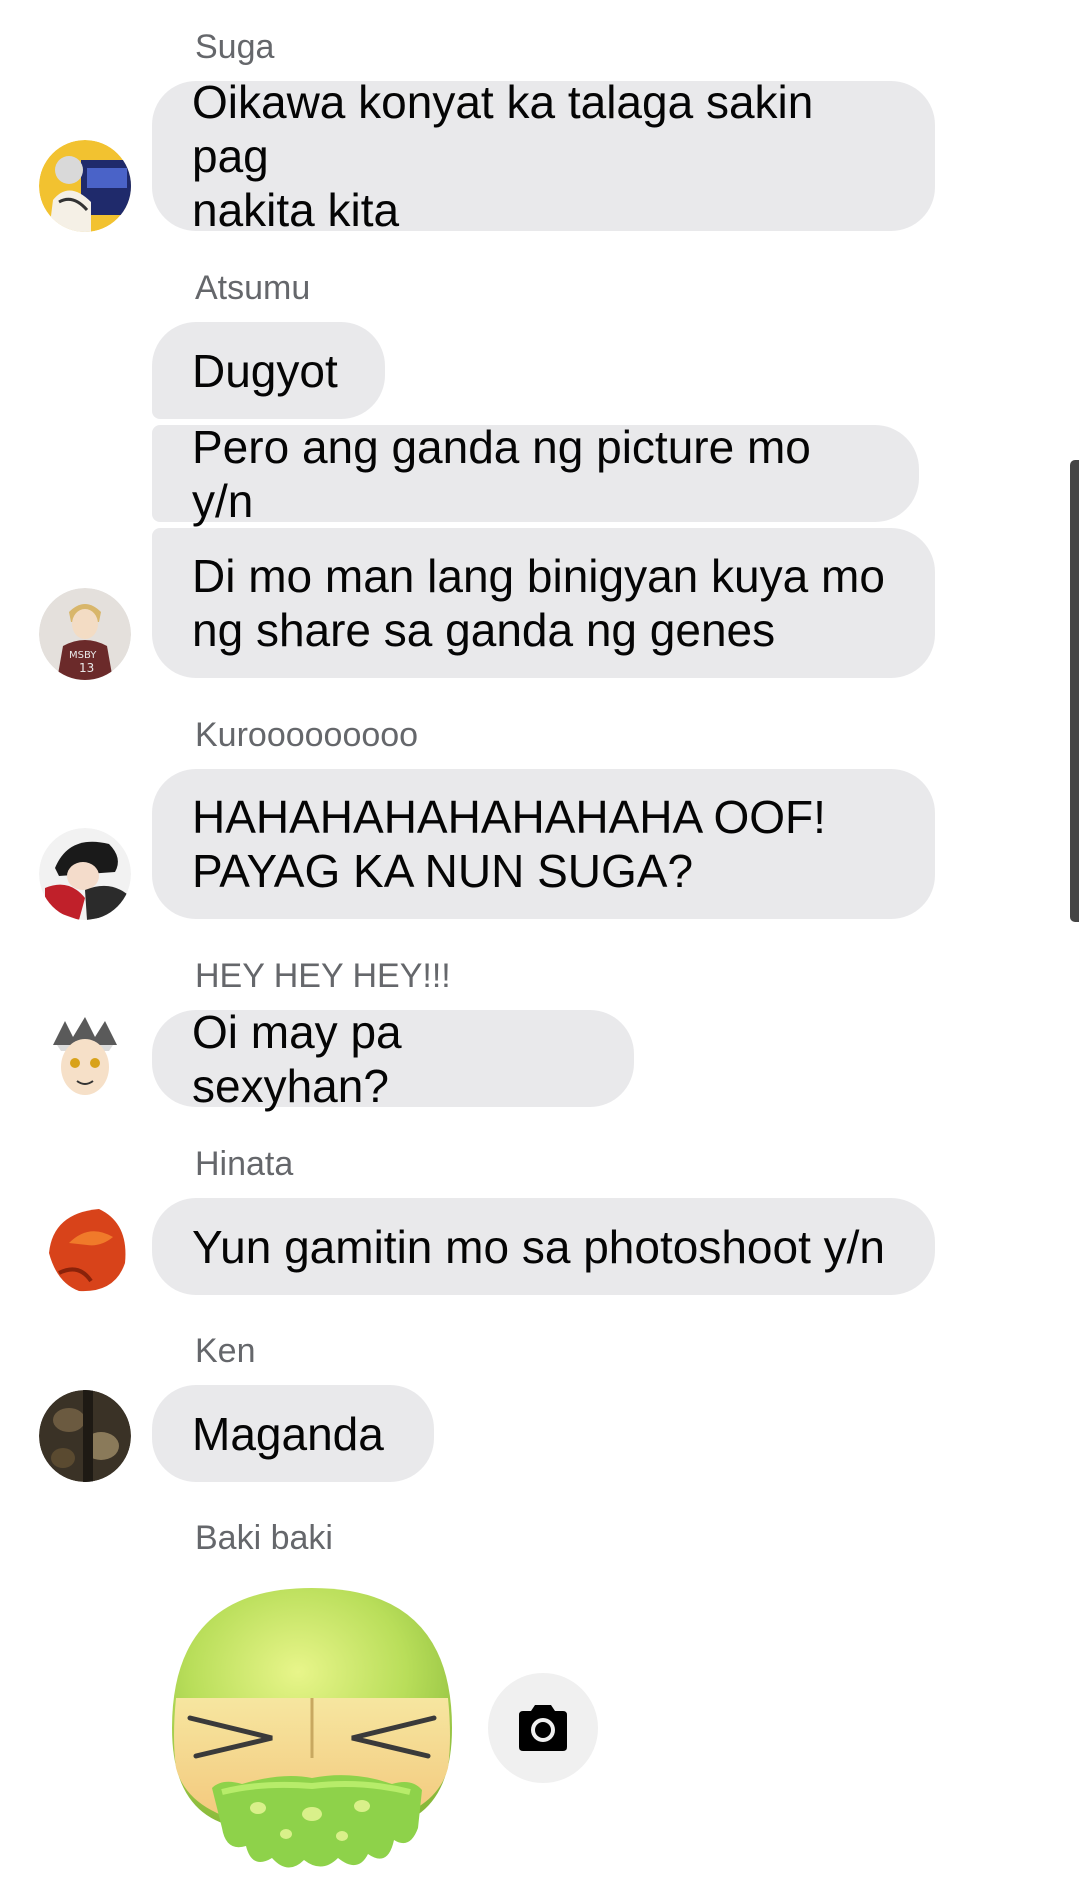 The height and width of the screenshot is (1884, 1079). What do you see at coordinates (85, 1436) in the screenshot?
I see `ken-avatar` at bounding box center [85, 1436].